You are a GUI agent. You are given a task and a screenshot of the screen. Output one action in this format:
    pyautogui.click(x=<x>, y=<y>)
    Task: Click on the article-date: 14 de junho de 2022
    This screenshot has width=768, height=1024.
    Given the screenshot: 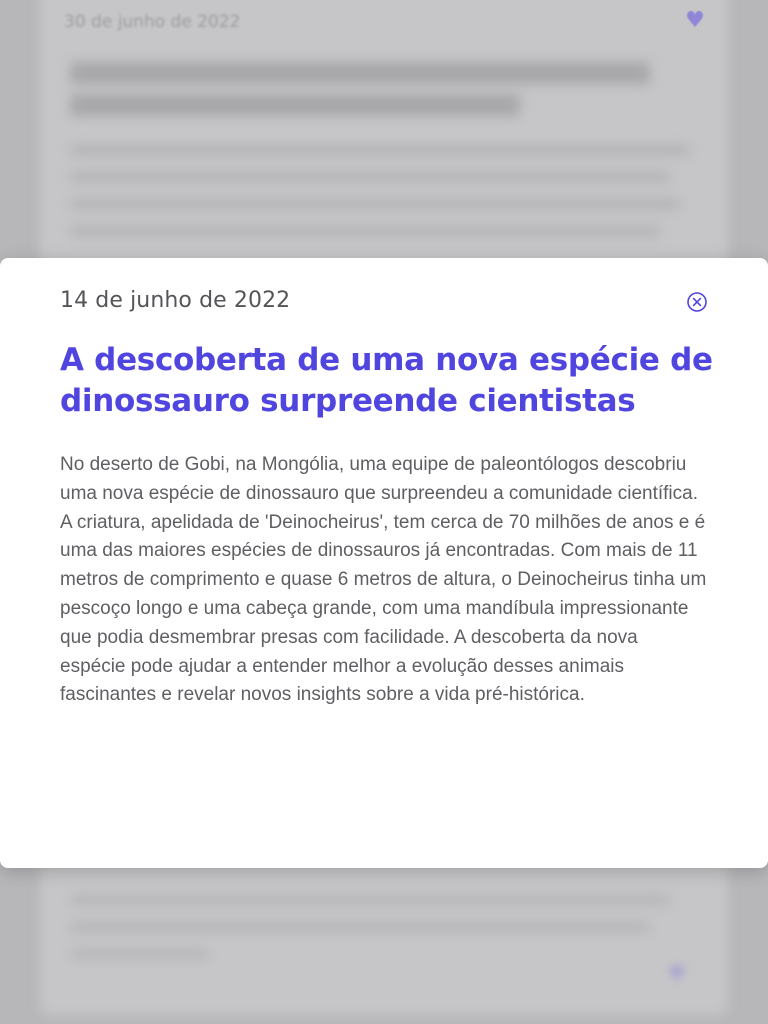 What is the action you would take?
    pyautogui.click(x=175, y=300)
    